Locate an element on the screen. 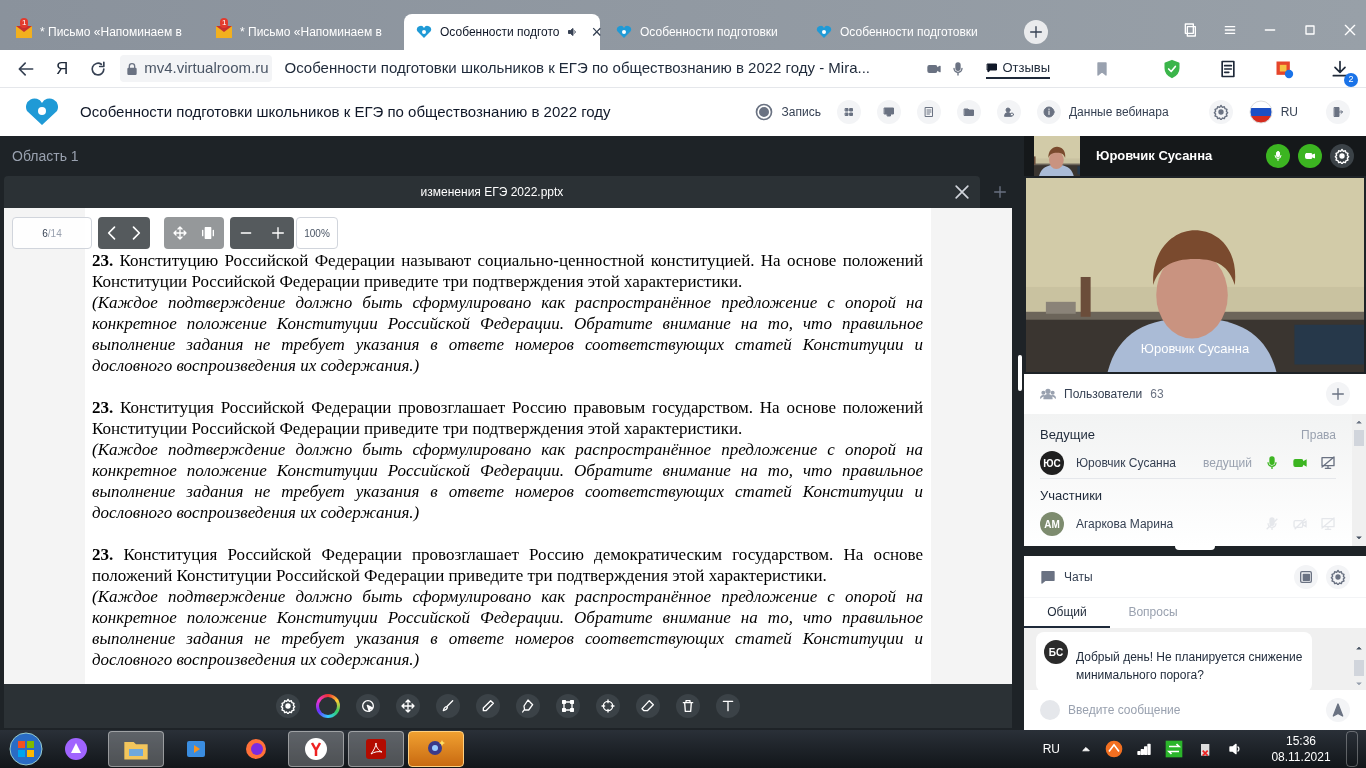 The image size is (1366, 768). language-label: RU is located at coordinates (1289, 112).